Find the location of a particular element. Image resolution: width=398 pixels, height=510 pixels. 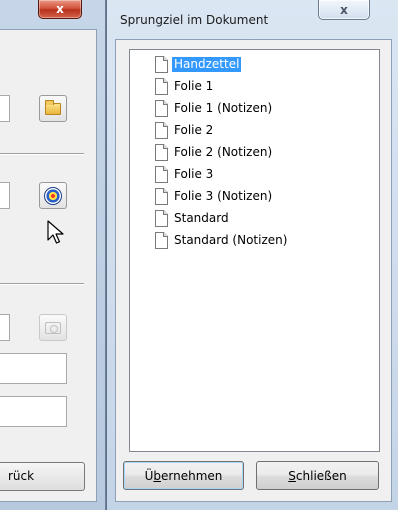

close-button-label: Schließen is located at coordinates (317, 475).